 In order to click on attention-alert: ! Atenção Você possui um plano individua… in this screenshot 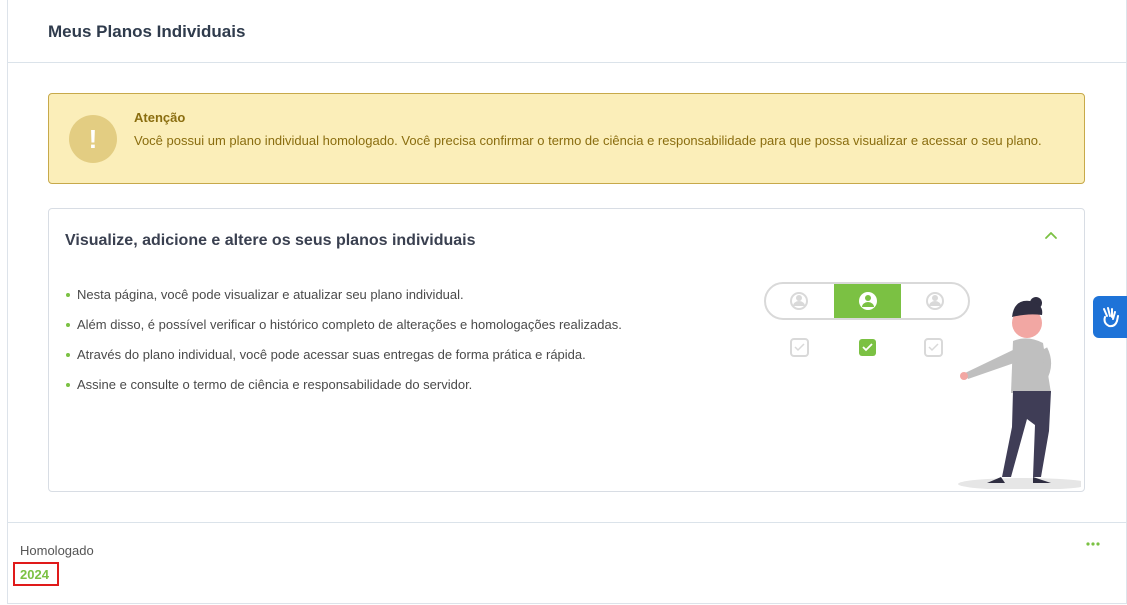, I will do `click(566, 138)`.